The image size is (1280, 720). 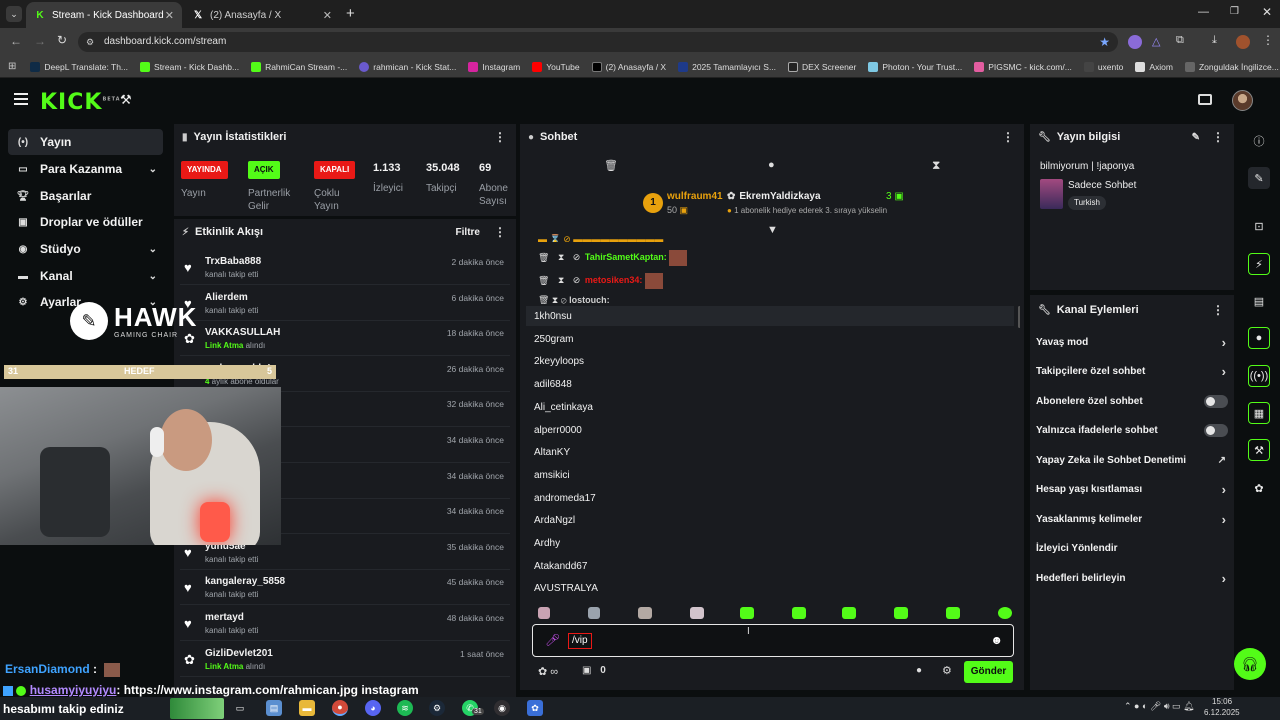 What do you see at coordinates (1196, 137) in the screenshot?
I see `edit-icon: ✎` at bounding box center [1196, 137].